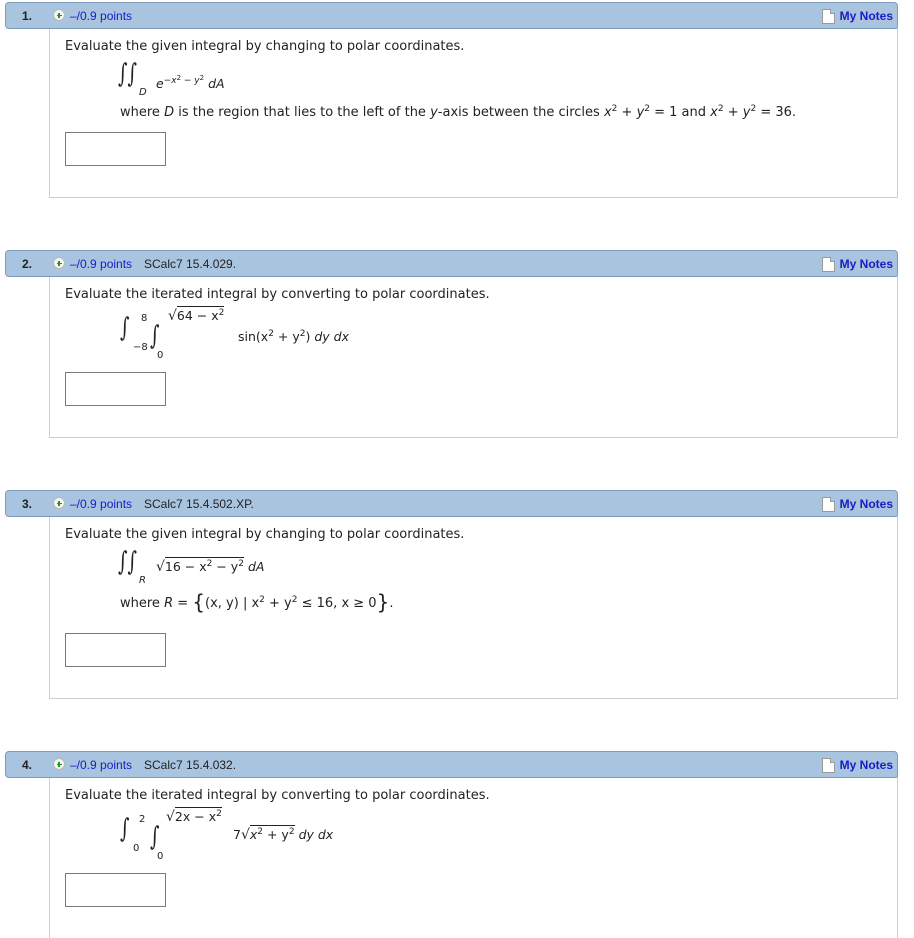 This screenshot has height=938, width=914. What do you see at coordinates (144, 318) in the screenshot?
I see `outer-upper-limit: 8` at bounding box center [144, 318].